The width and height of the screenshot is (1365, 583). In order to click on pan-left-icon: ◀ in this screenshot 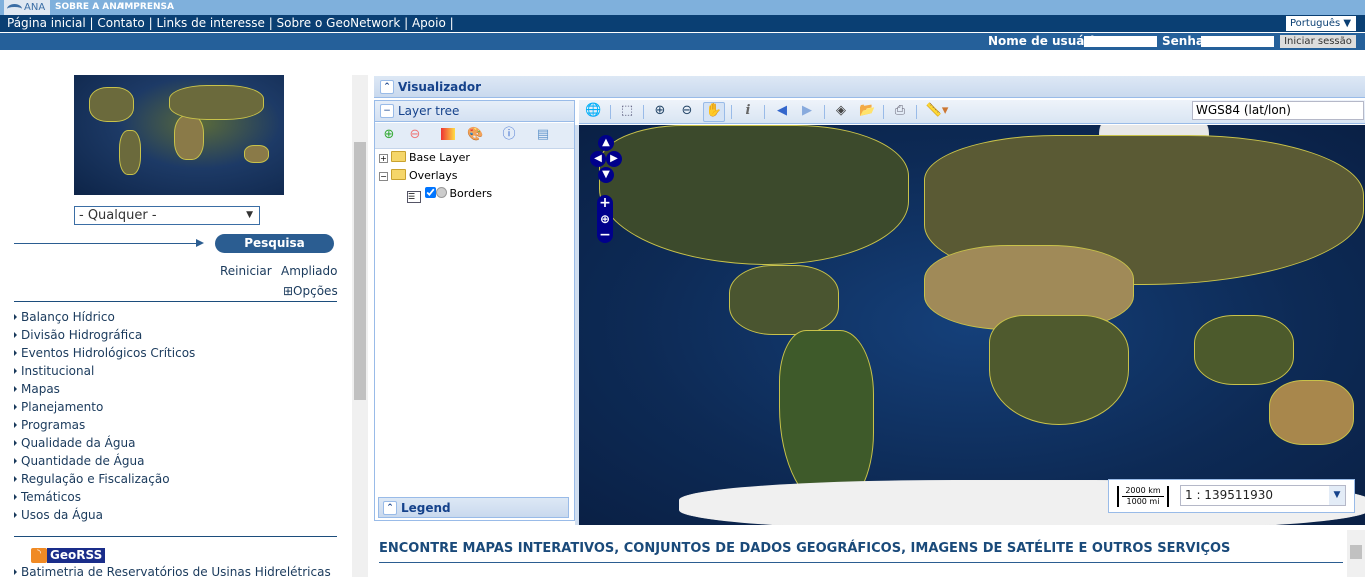, I will do `click(598, 159)`.